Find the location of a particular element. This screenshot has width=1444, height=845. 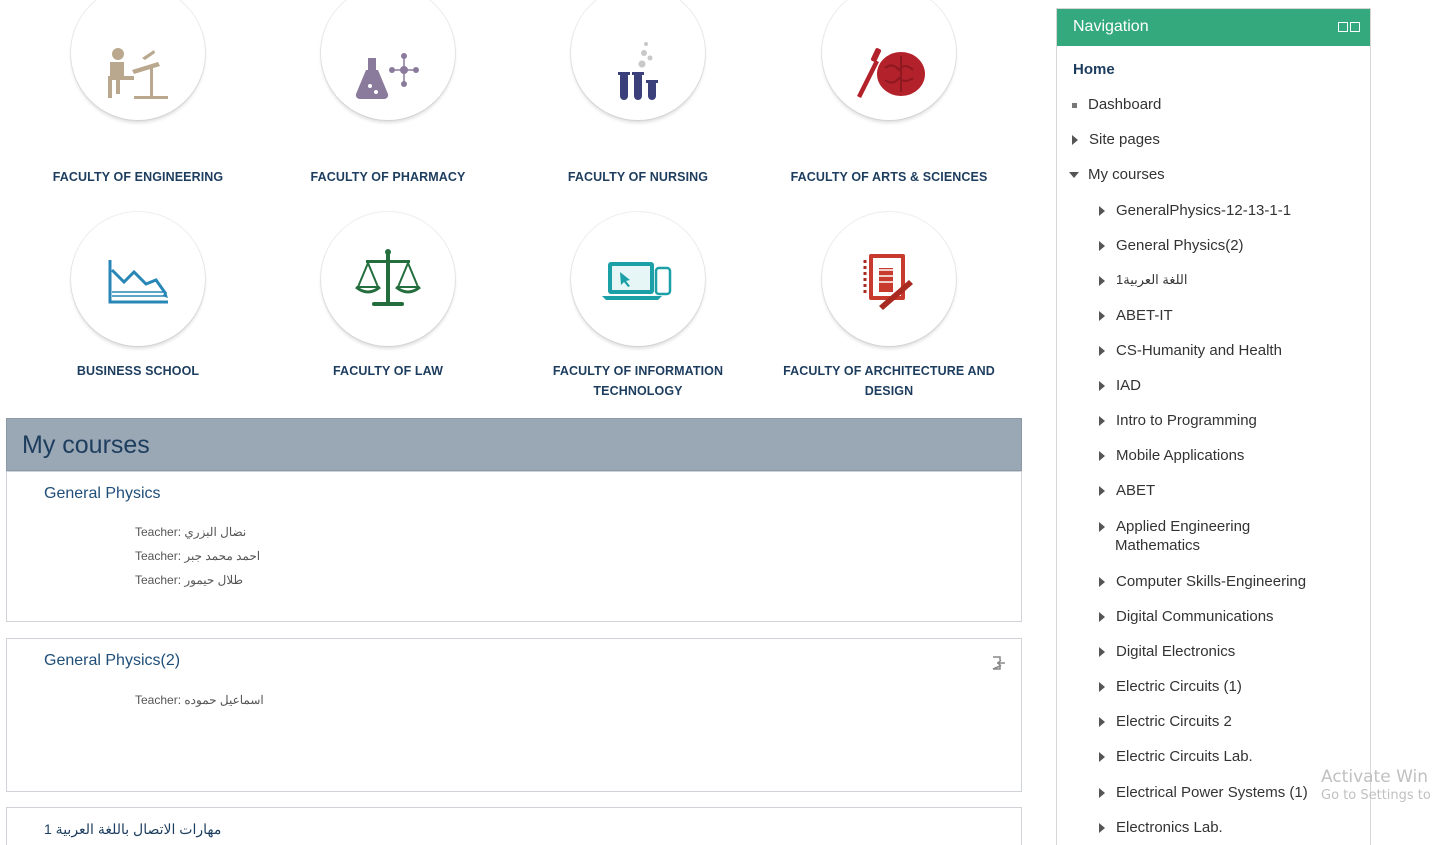

teacher-name-link: اسماعيل حموده is located at coordinates (223, 700).